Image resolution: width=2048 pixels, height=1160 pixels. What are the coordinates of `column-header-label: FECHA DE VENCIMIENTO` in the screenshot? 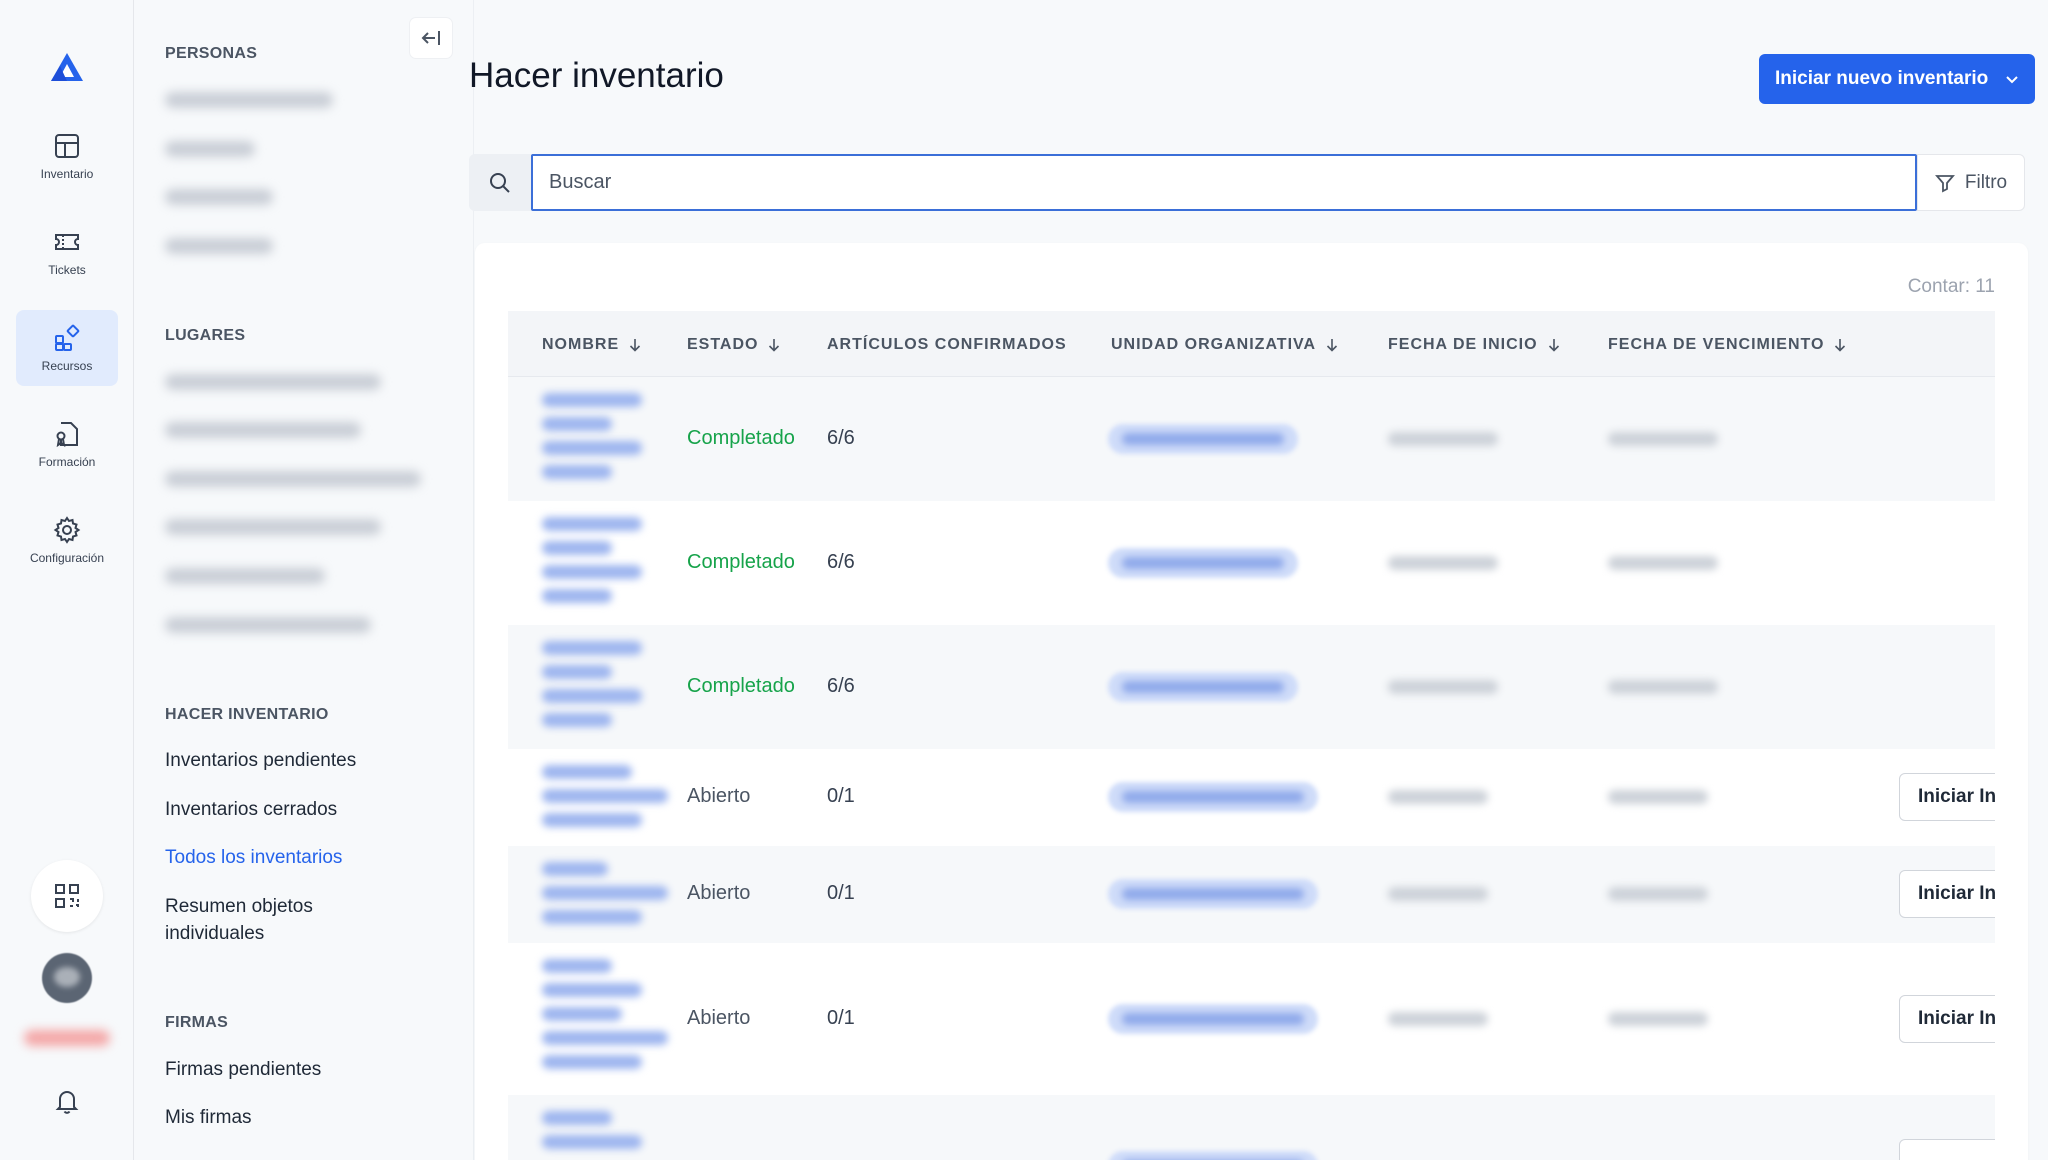 It's located at (1716, 344).